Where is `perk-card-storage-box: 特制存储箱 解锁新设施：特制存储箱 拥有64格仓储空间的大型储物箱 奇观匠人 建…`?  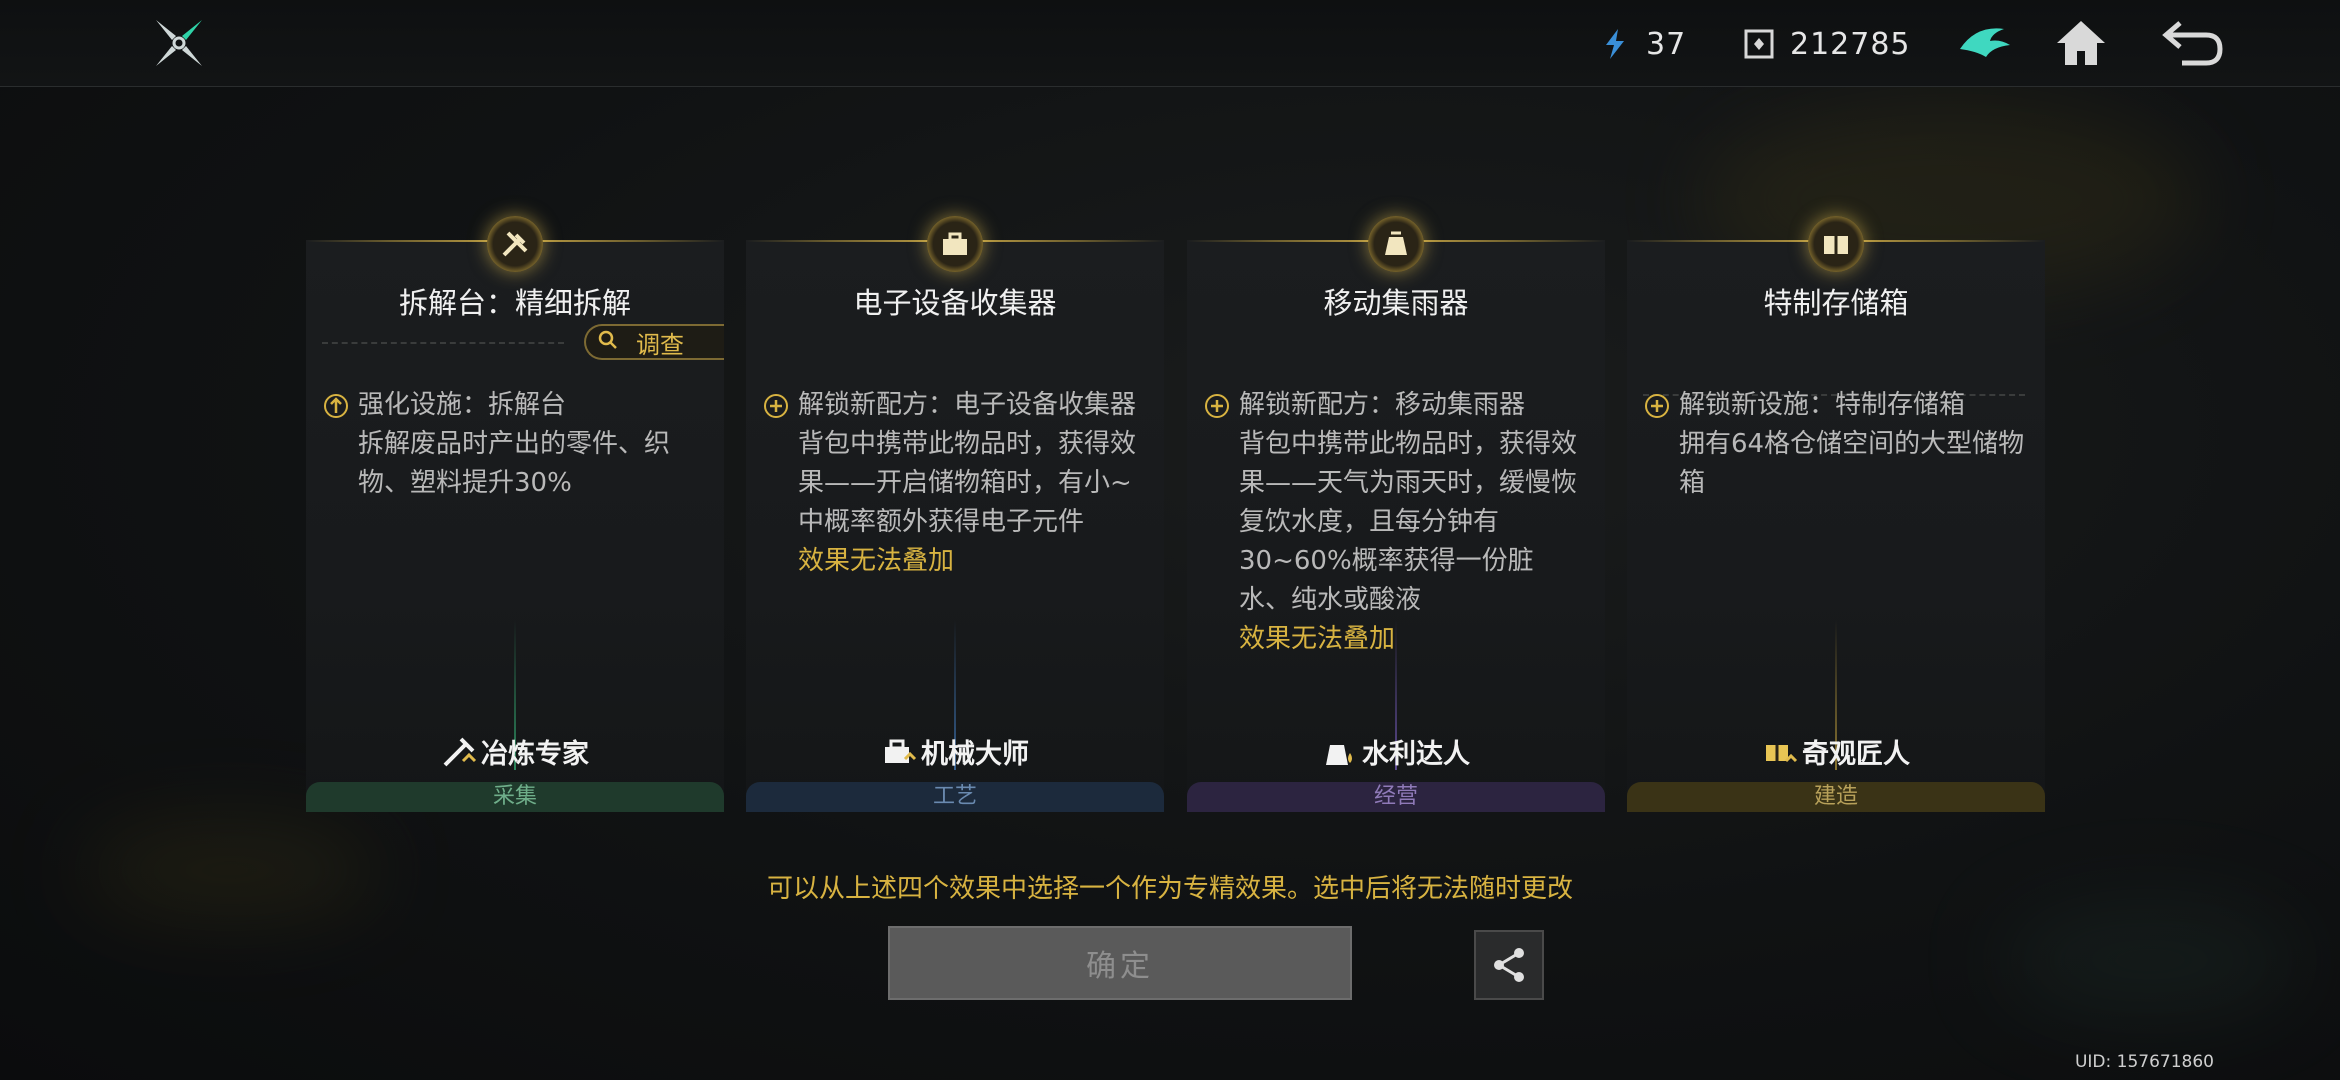 perk-card-storage-box: 特制存储箱 解锁新设施：特制存储箱 拥有64格仓储空间的大型储物箱 奇观匠人 建… is located at coordinates (1836, 514).